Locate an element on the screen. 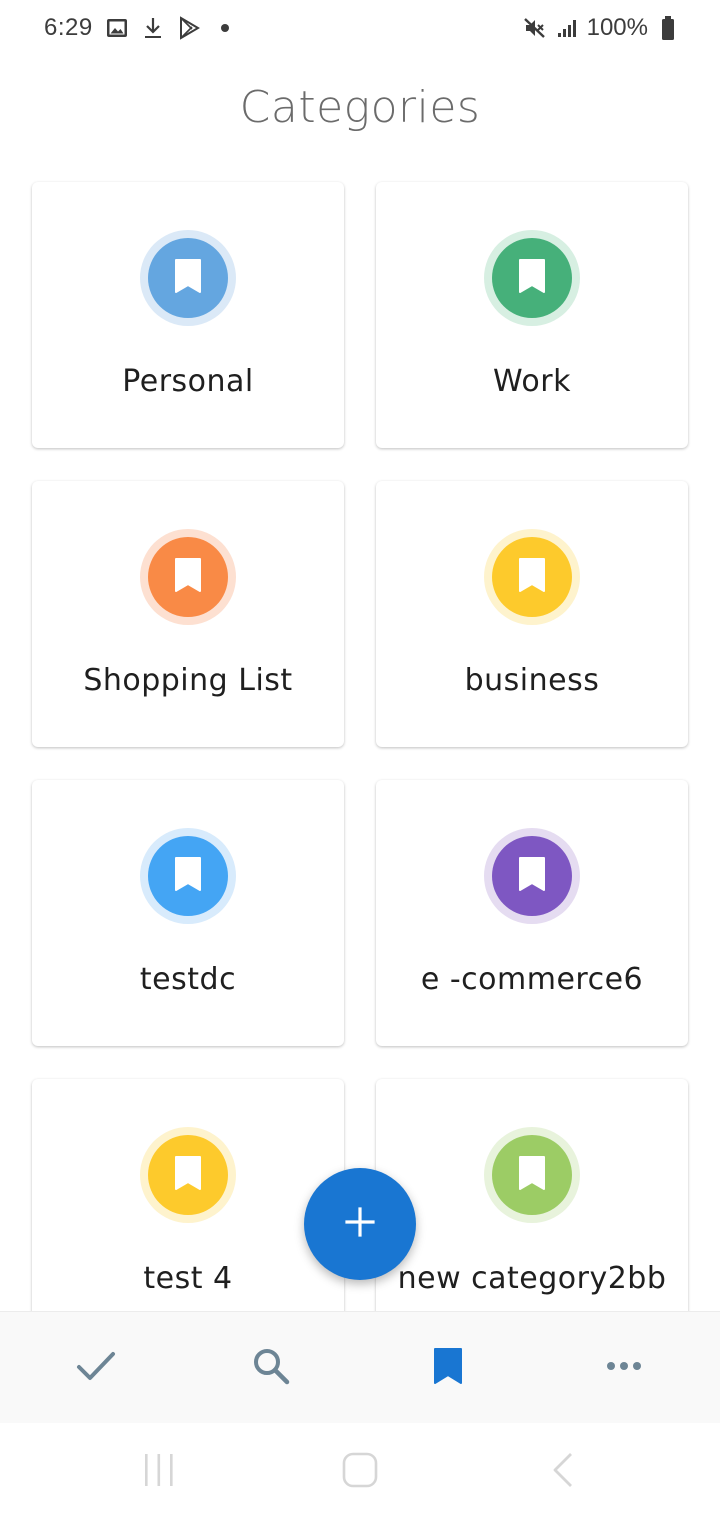 The image size is (720, 1520). image-icon is located at coordinates (117, 28).